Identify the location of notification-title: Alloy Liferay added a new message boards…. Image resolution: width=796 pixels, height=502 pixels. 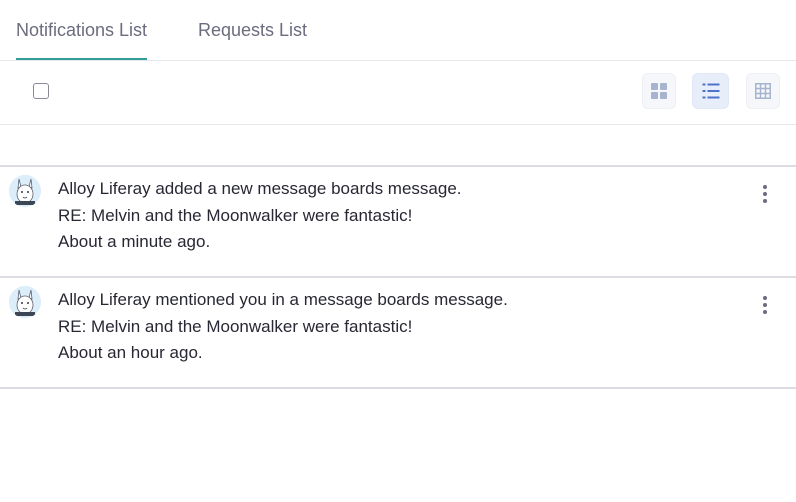
(260, 188).